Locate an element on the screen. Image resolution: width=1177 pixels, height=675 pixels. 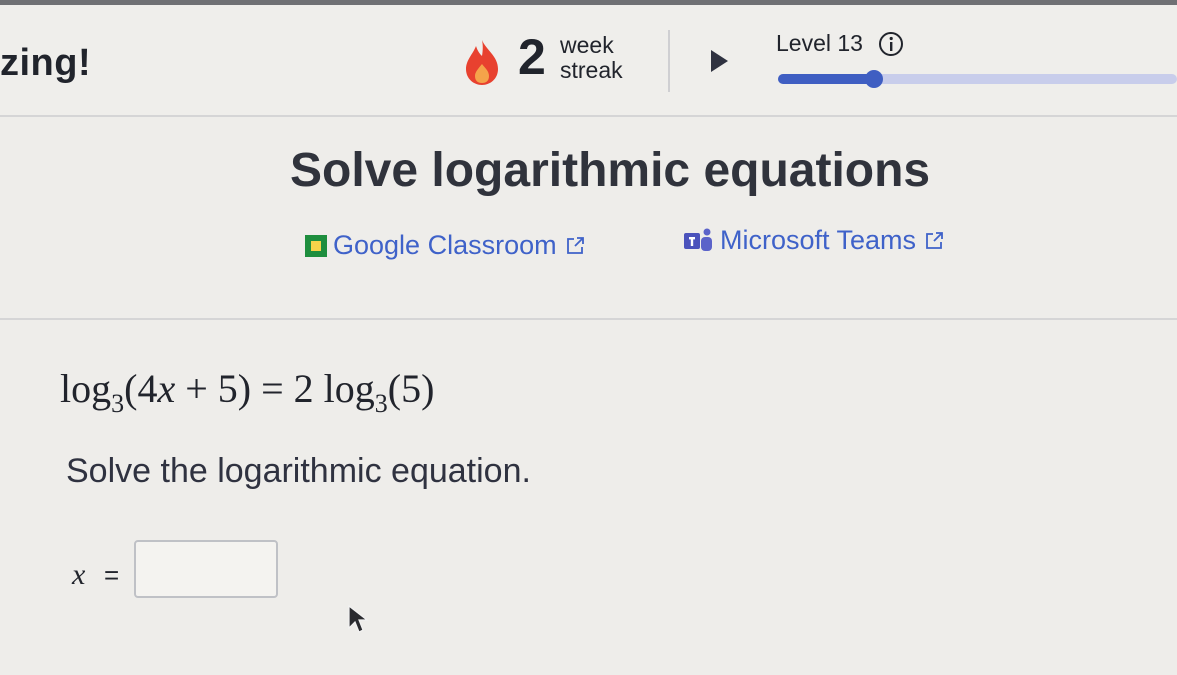
answer-equals-sign: = is located at coordinates (112, 575).